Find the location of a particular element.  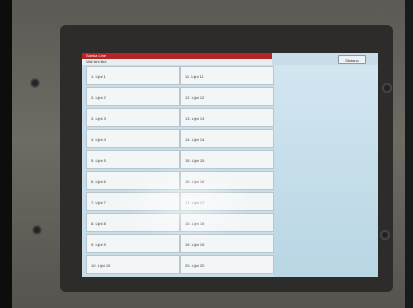

line-button: 16. Lijni 16 is located at coordinates (227, 180).